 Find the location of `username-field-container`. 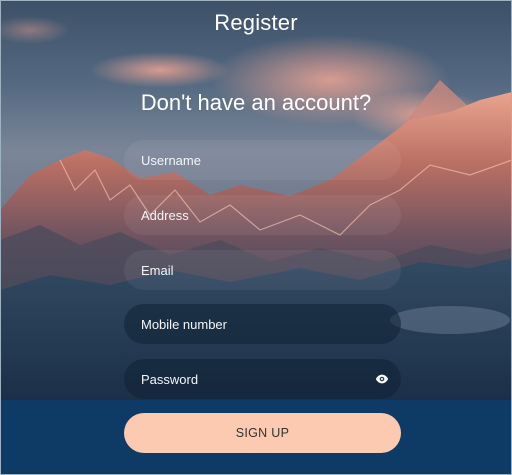

username-field-container is located at coordinates (262, 160).